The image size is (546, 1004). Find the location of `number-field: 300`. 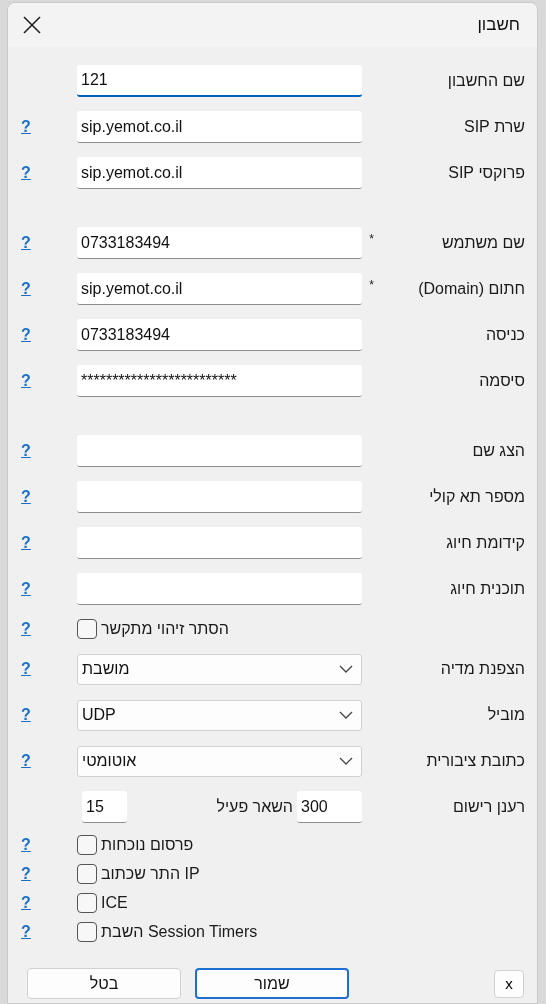

number-field: 300 is located at coordinates (329, 807).